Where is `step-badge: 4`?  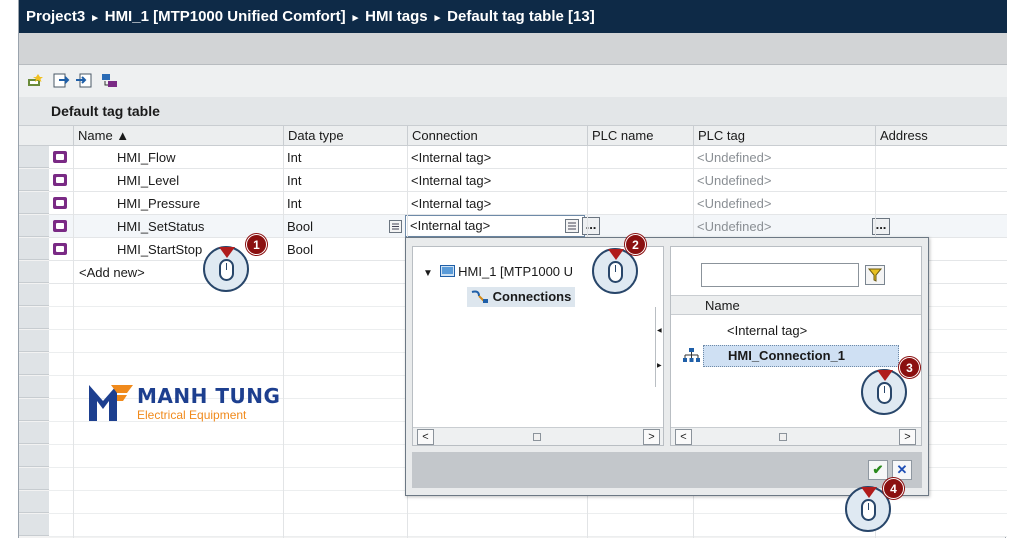 step-badge: 4 is located at coordinates (893, 488).